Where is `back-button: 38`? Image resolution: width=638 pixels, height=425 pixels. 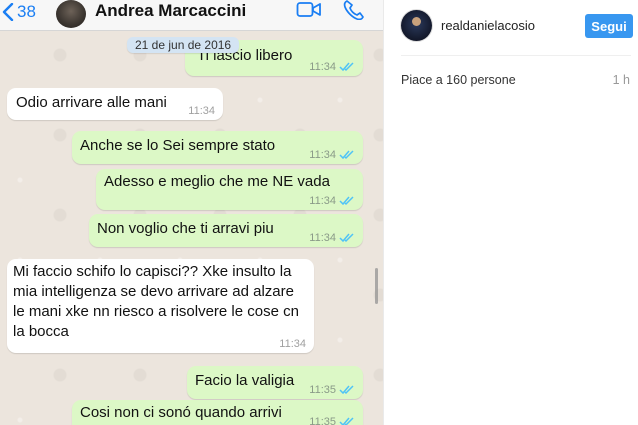
back-button: 38 is located at coordinates (19, 12).